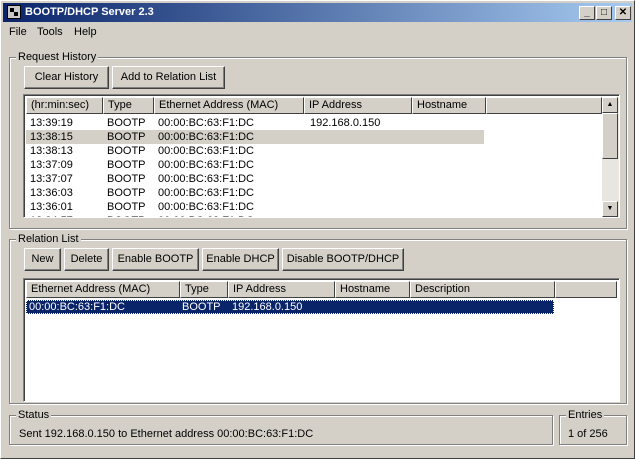  Describe the element at coordinates (255, 193) in the screenshot. I see `table-row: 13:36:03 BOOTP 00:00:BC:63:F1:DC` at that location.